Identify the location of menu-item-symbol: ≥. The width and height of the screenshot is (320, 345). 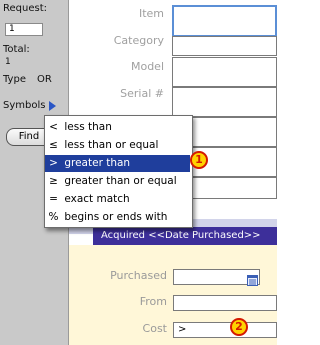
(53, 181).